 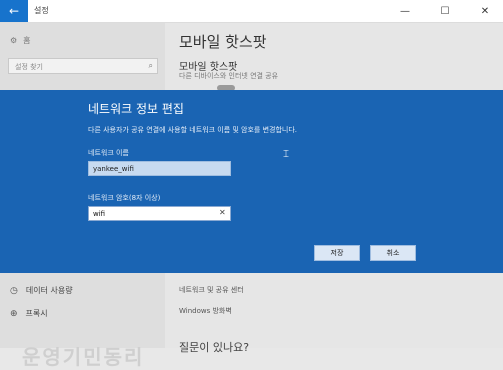 I want to click on dialog-description: 다른 사용자가 공유 연결에 사용할 네트워크 이름 및 암호를 변경합니다., so click(x=193, y=130).